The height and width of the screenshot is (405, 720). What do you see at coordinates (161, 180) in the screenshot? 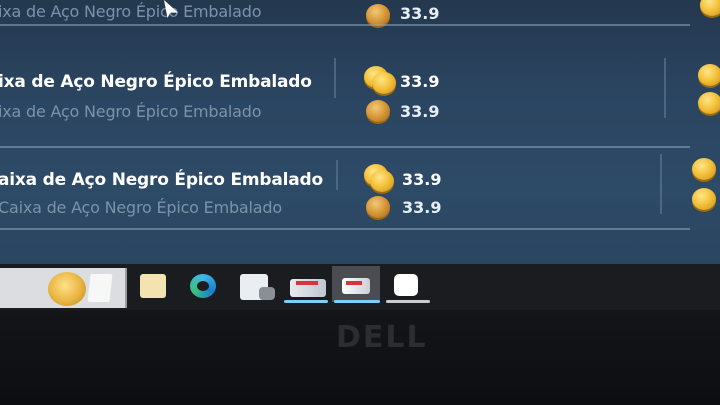
I see `listing-3-name: aixa de Aço Negro Épico Embalado` at bounding box center [161, 180].